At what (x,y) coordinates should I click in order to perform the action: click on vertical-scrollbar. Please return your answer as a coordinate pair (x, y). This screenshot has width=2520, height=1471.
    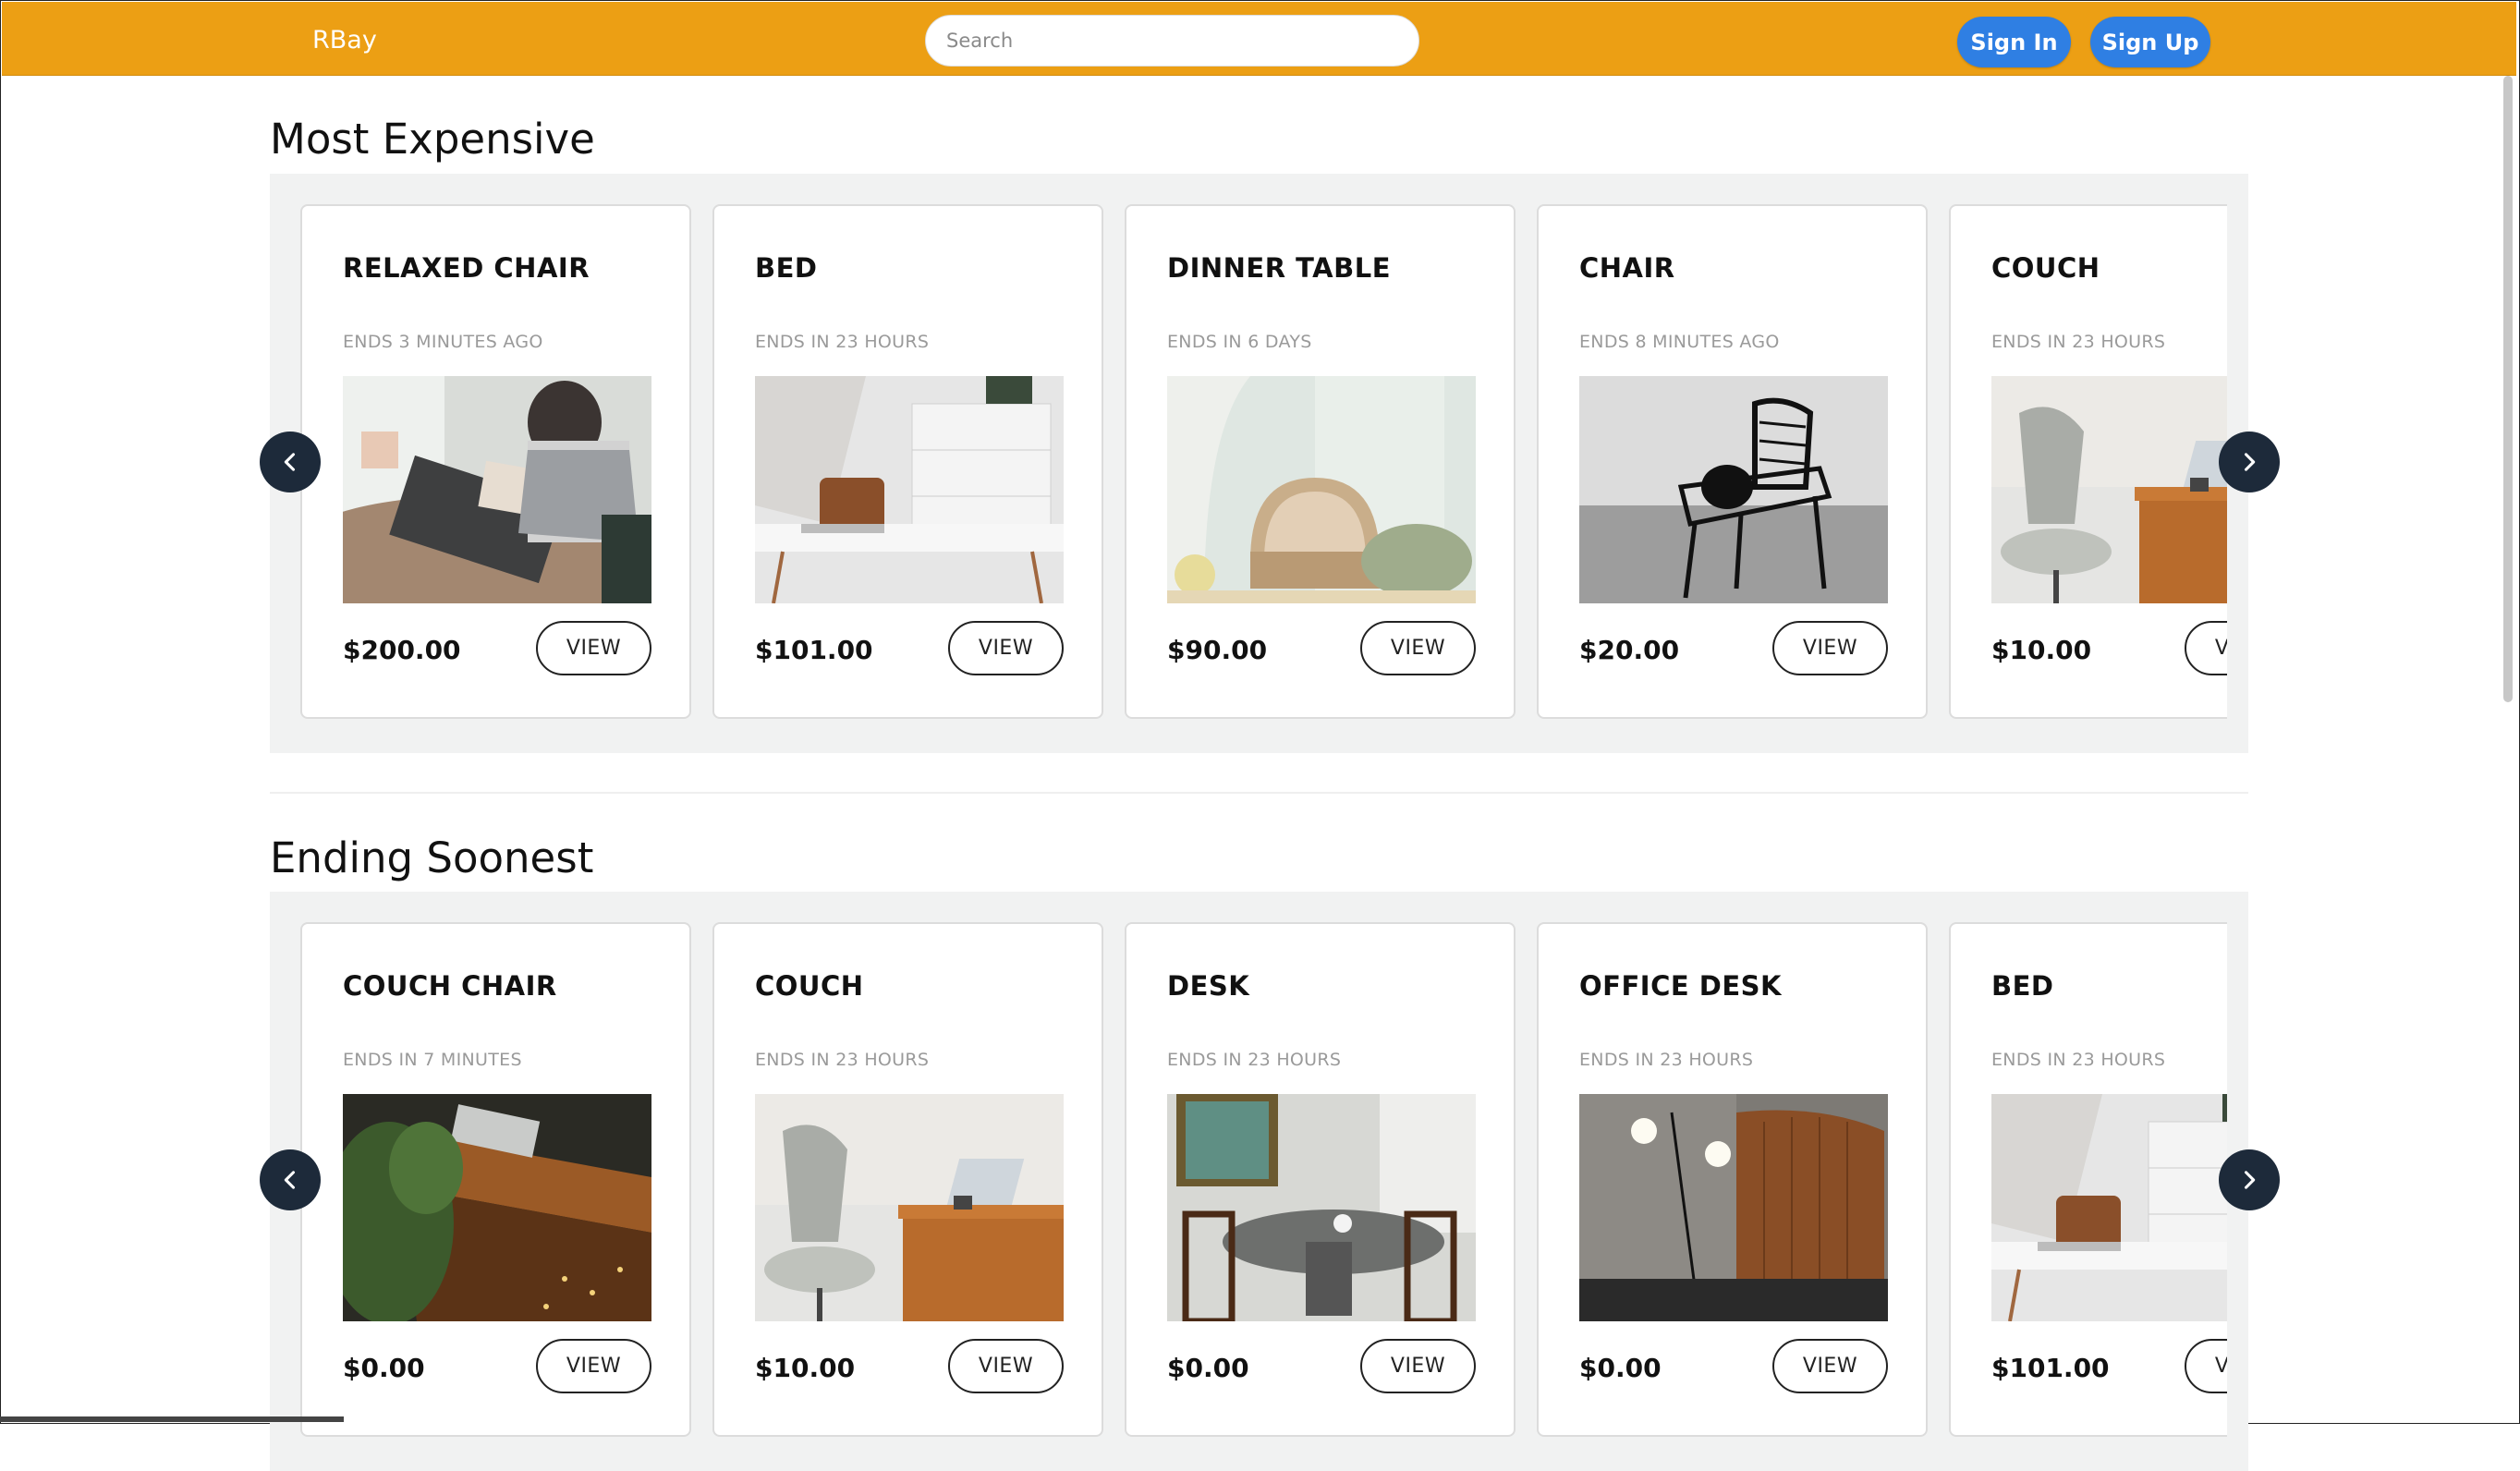
    Looking at the image, I should click on (2508, 389).